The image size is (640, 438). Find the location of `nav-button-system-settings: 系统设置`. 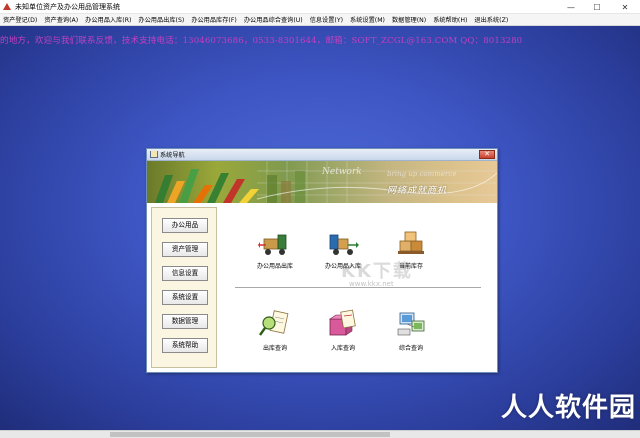

nav-button-system-settings: 系统设置 is located at coordinates (185, 297).